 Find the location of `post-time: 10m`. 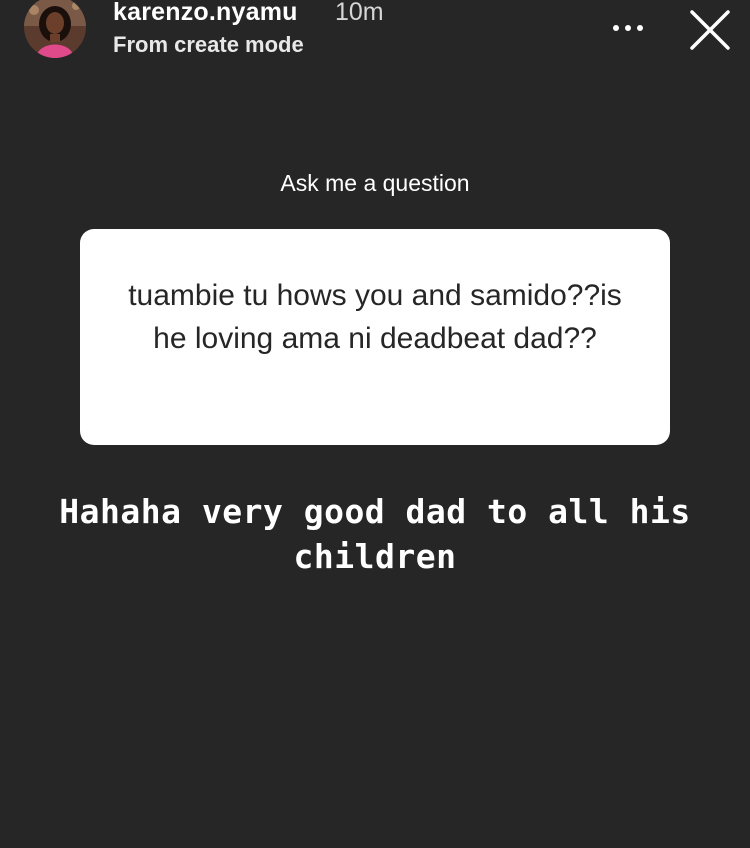

post-time: 10m is located at coordinates (359, 13).